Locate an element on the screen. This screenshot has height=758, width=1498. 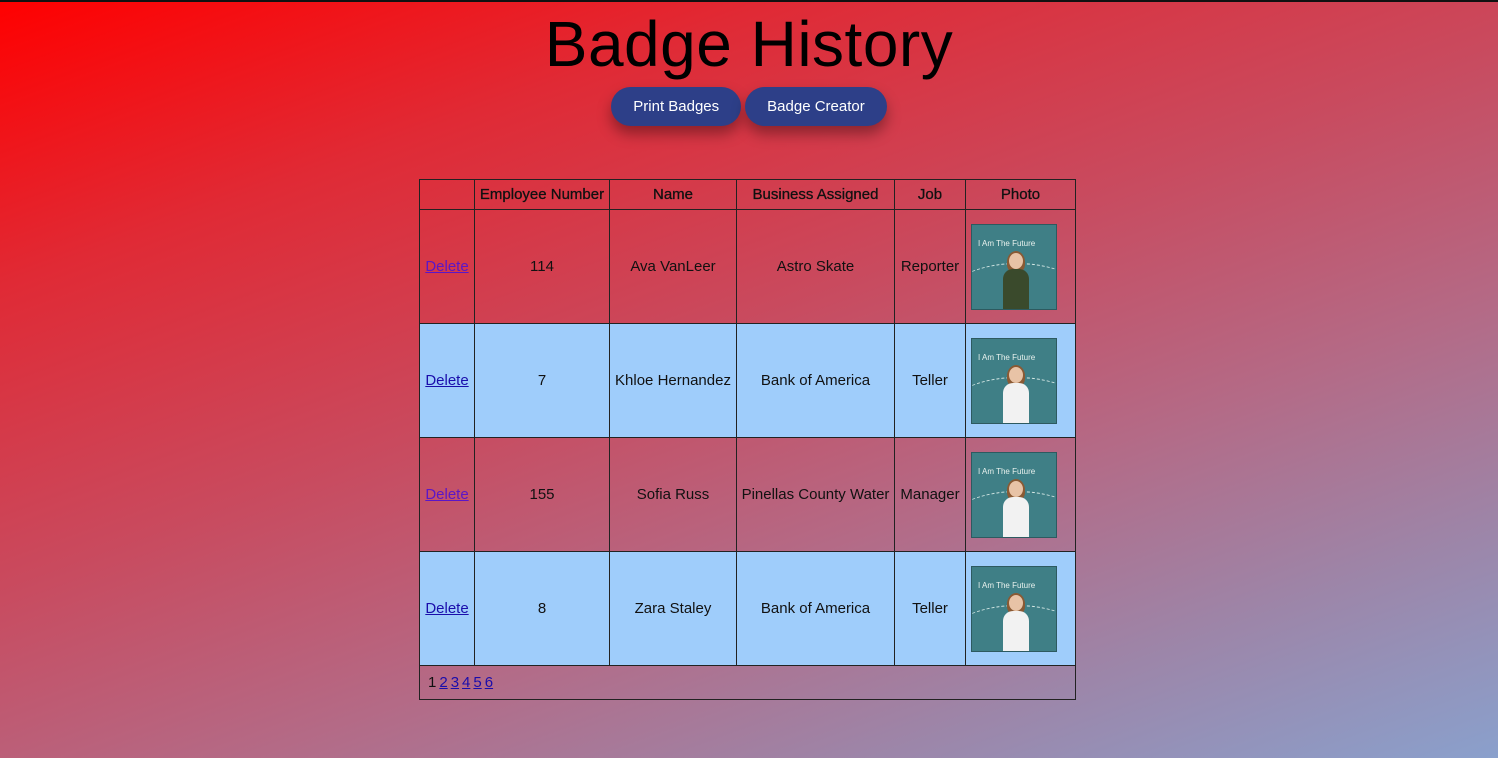
name-cell: Ava VanLeer is located at coordinates (673, 266).